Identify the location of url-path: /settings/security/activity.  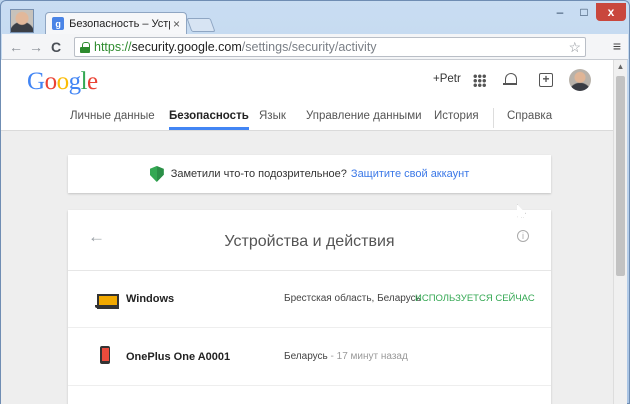
(309, 47).